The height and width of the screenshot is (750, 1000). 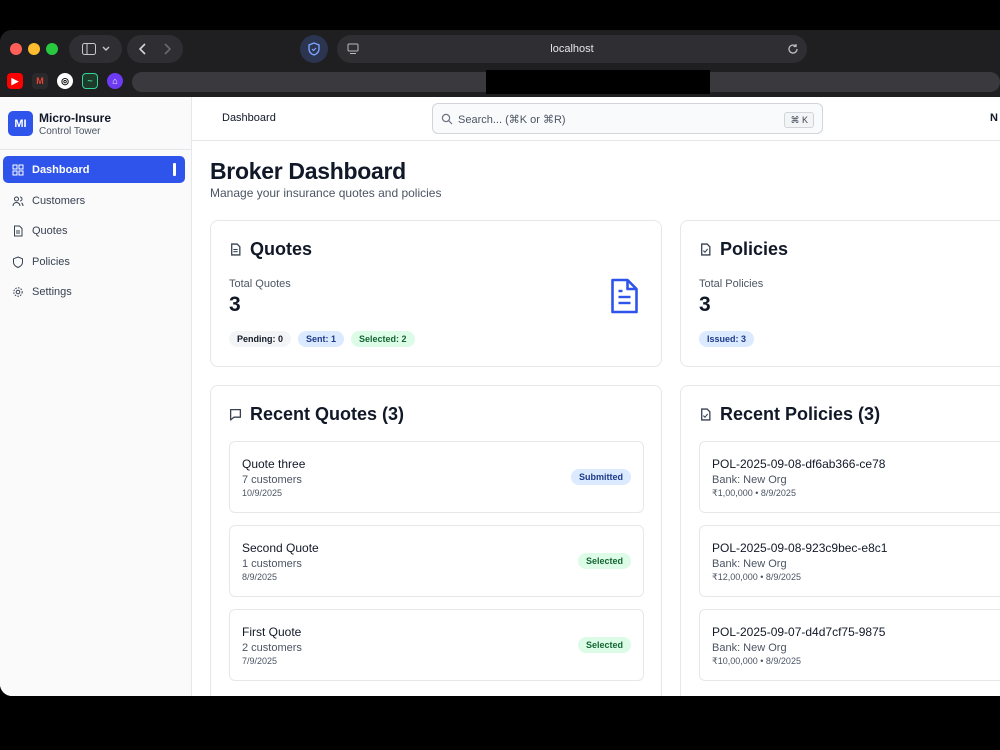 What do you see at coordinates (174, 169) in the screenshot?
I see `active-indicator` at bounding box center [174, 169].